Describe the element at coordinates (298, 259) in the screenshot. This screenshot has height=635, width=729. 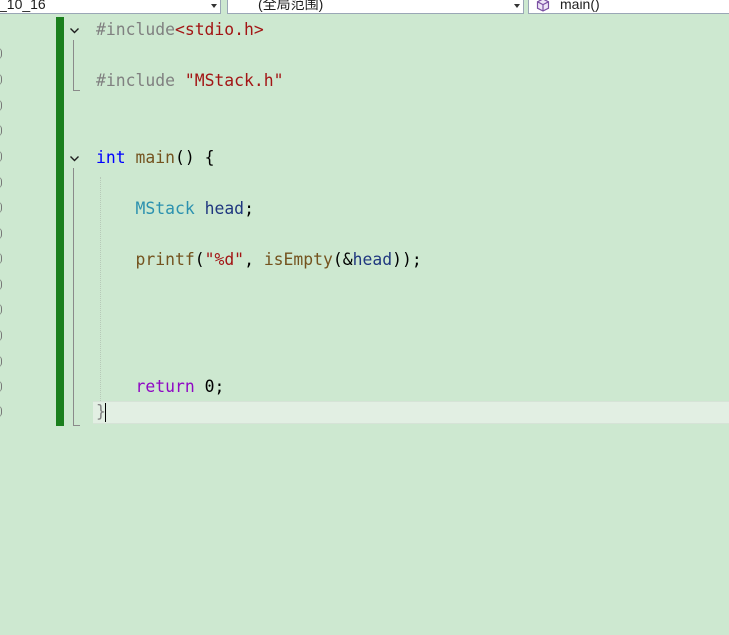
I see `code-token: isEmpty` at that location.